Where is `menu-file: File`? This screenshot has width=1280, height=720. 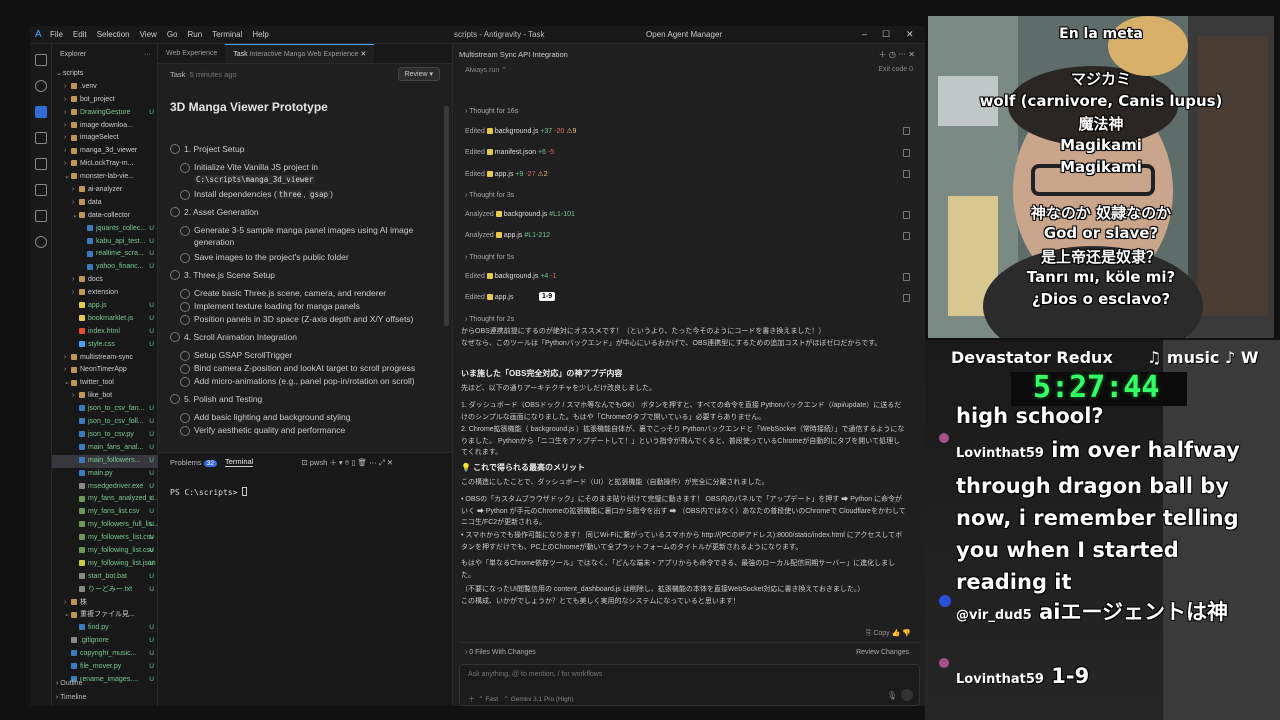 menu-file: File is located at coordinates (56, 34).